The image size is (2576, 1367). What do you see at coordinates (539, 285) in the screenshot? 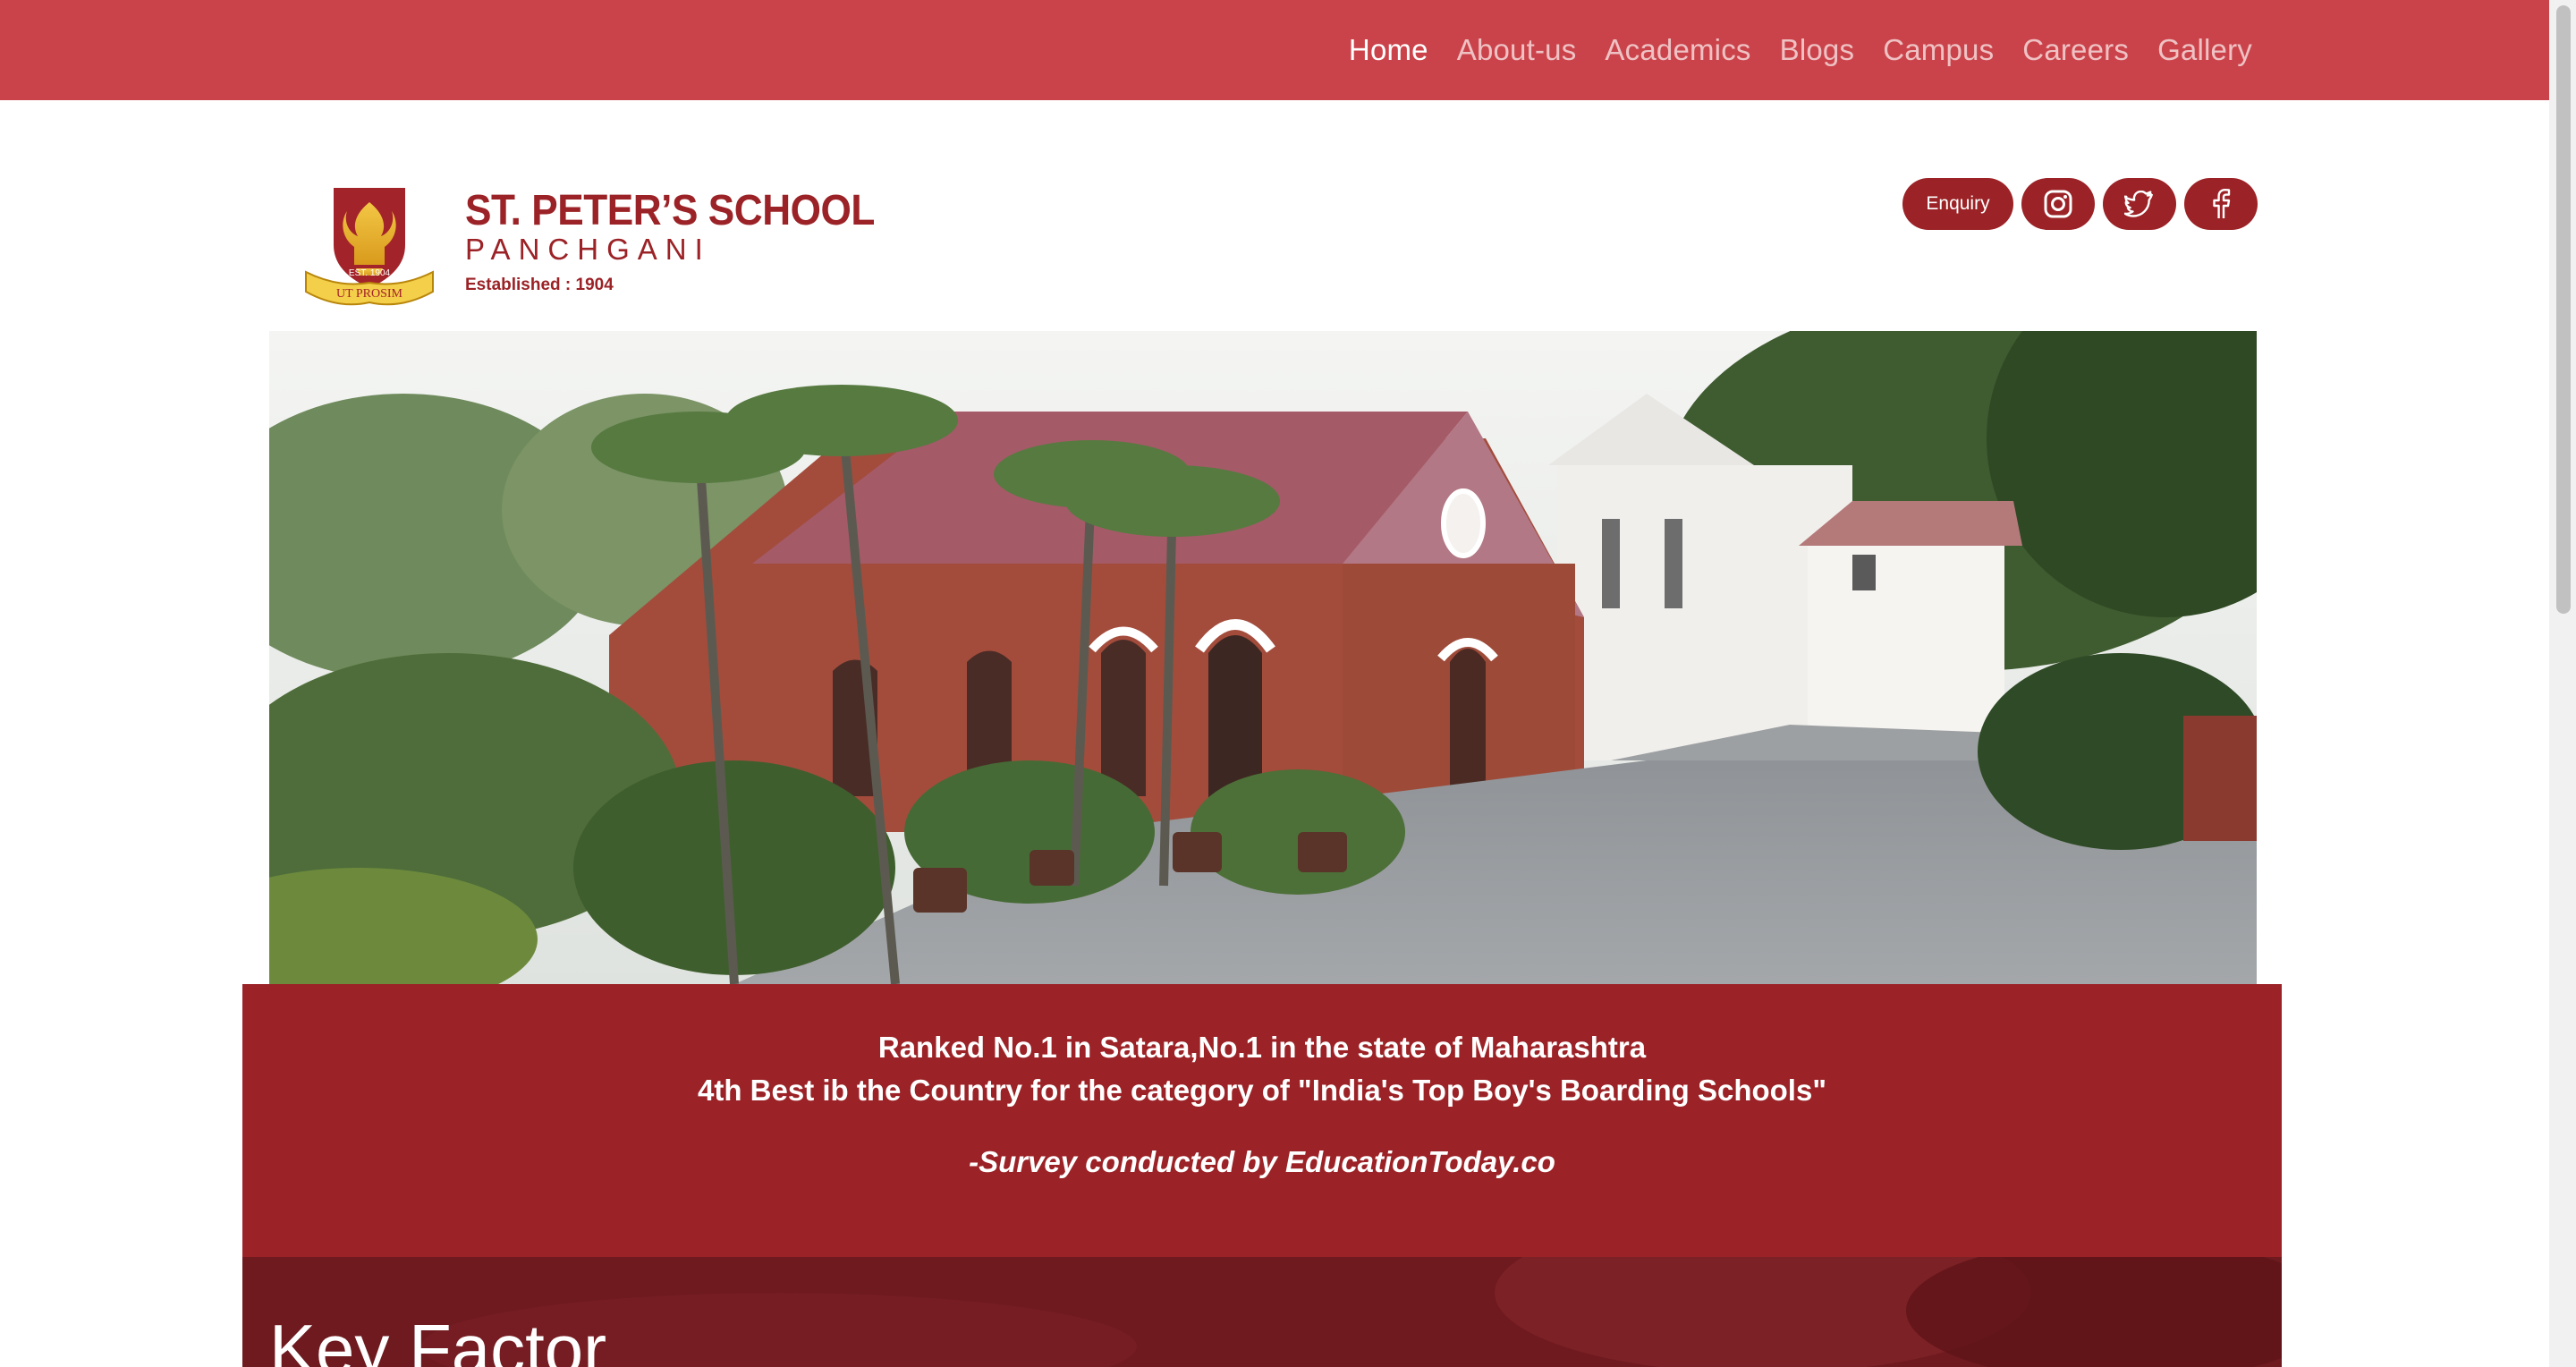
I see `school-established: Established : 1904` at bounding box center [539, 285].